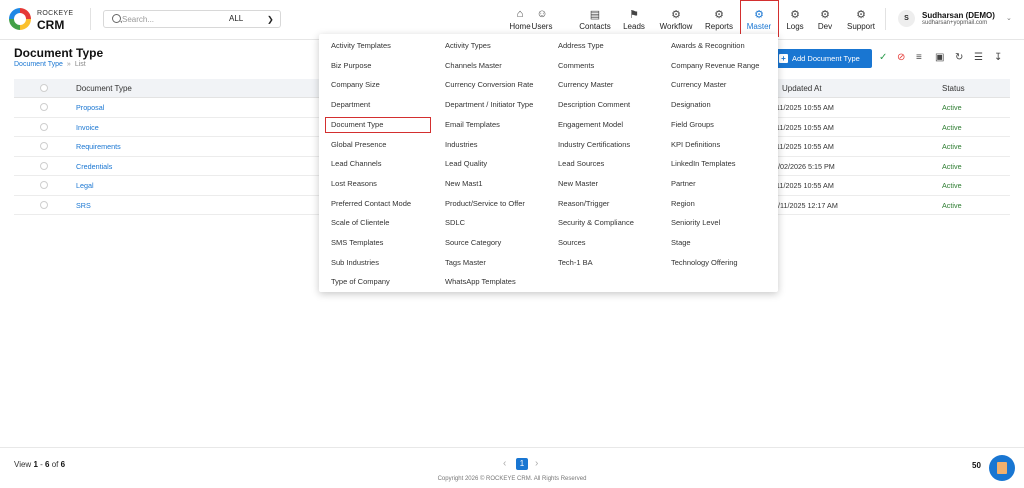 The width and height of the screenshot is (1024, 488). Describe the element at coordinates (998, 58) in the screenshot. I see `download-icon: ↧` at that location.